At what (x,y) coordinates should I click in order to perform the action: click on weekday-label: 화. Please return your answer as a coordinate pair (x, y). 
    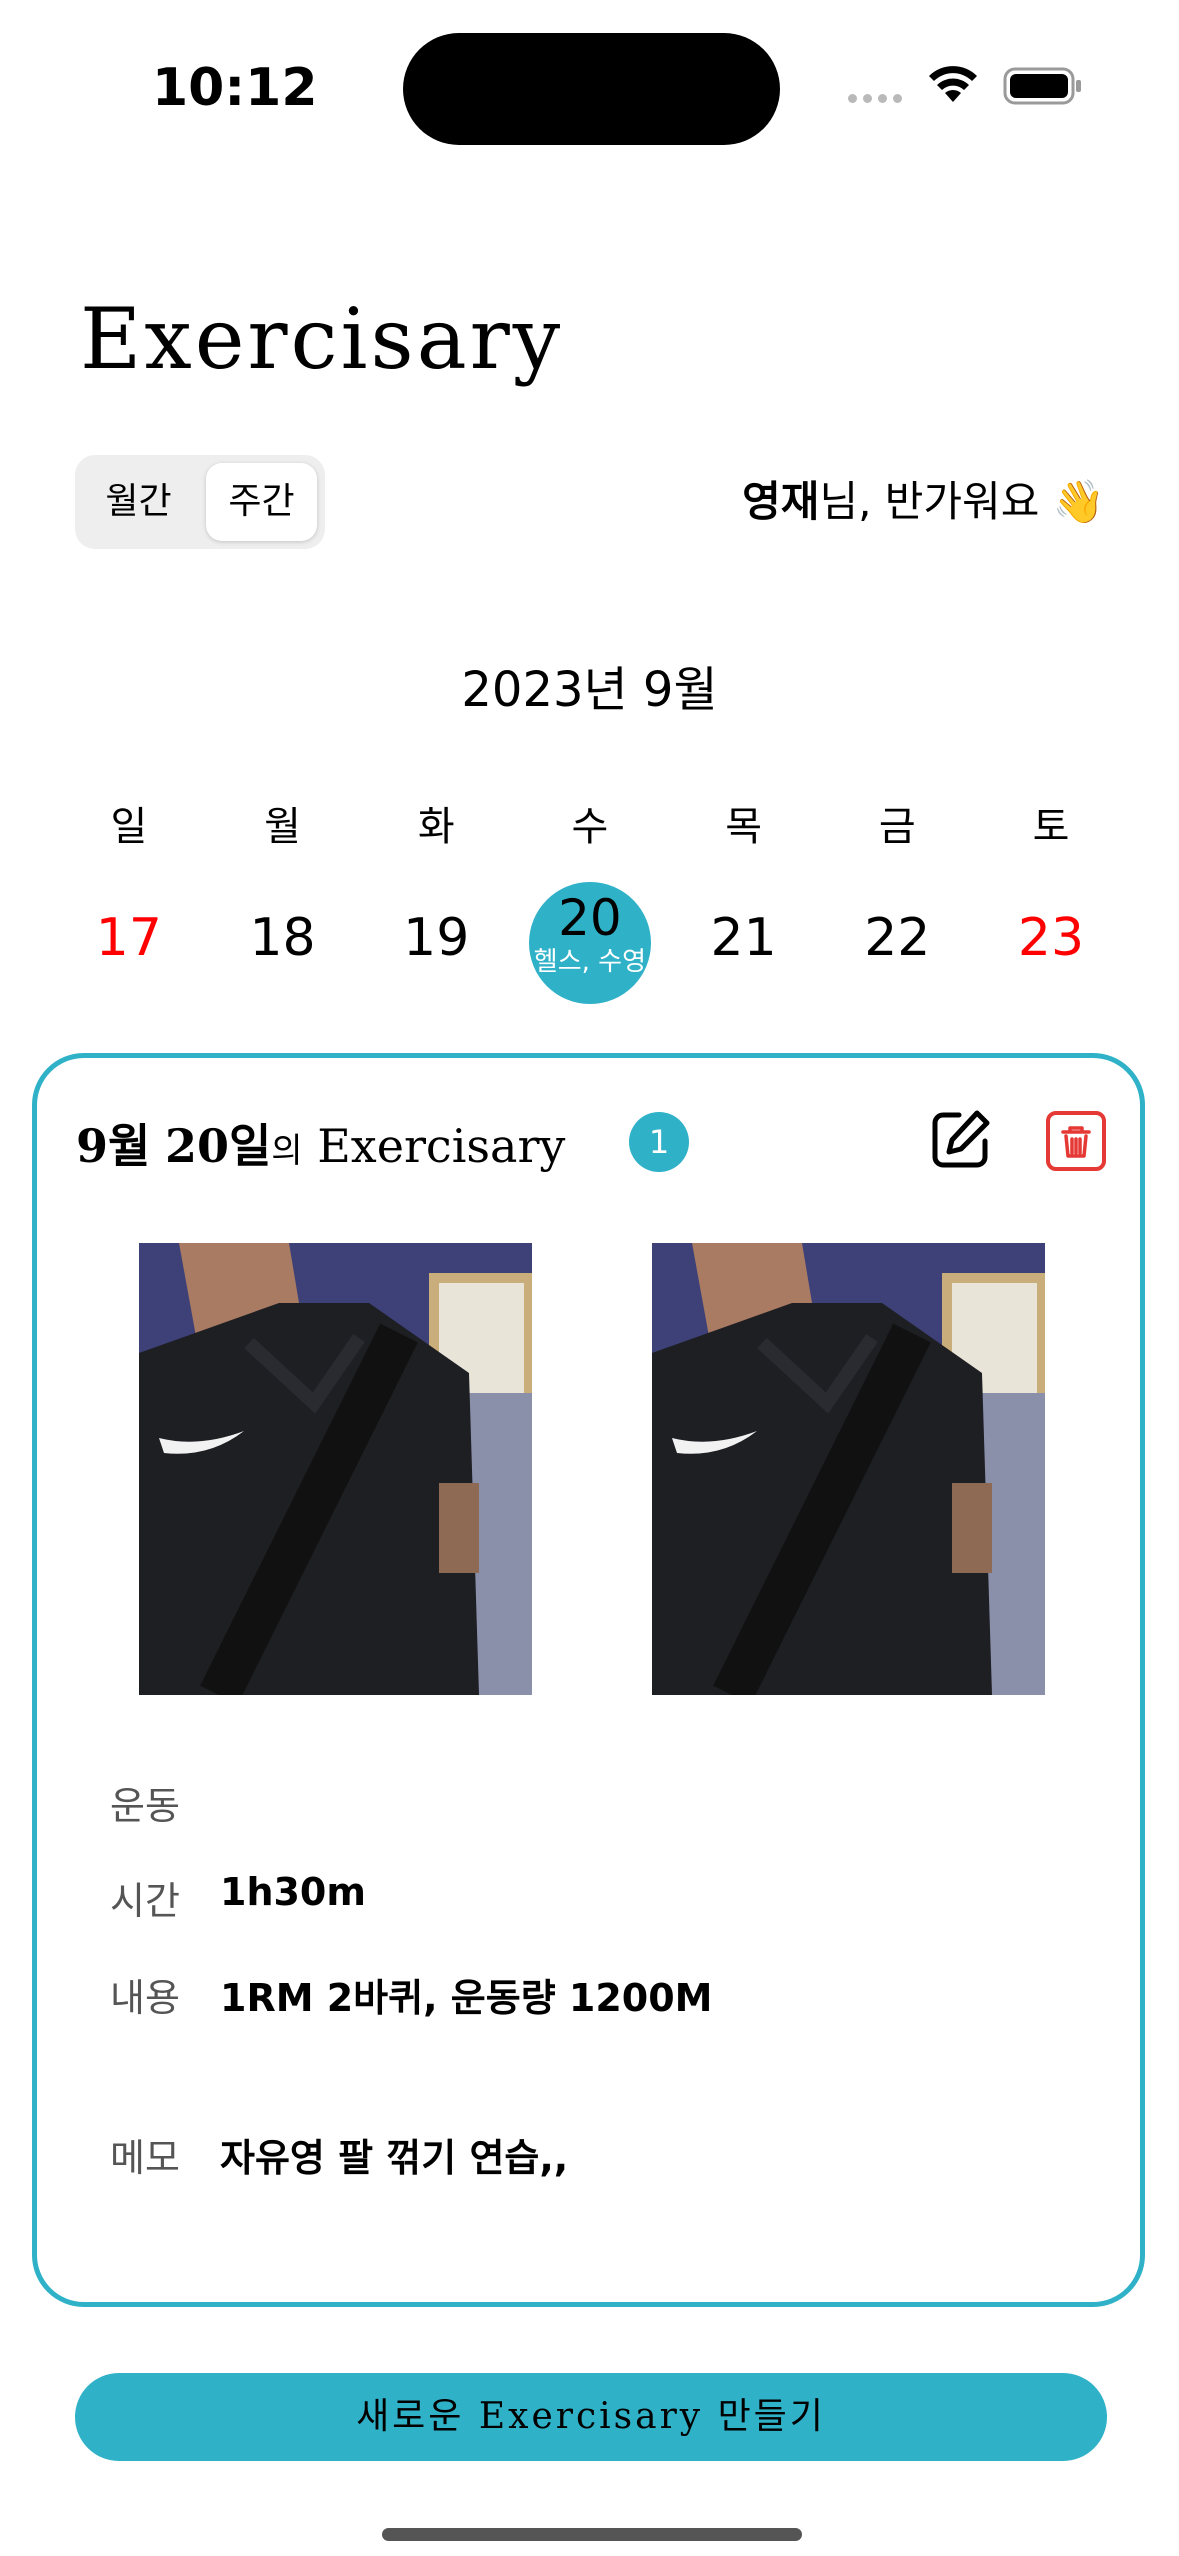
    Looking at the image, I should click on (436, 827).